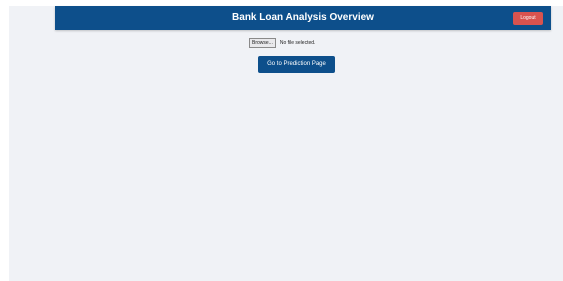 This screenshot has height=281, width=563. I want to click on top-header: Bank Loan Analysis Overview Logout, so click(303, 18).